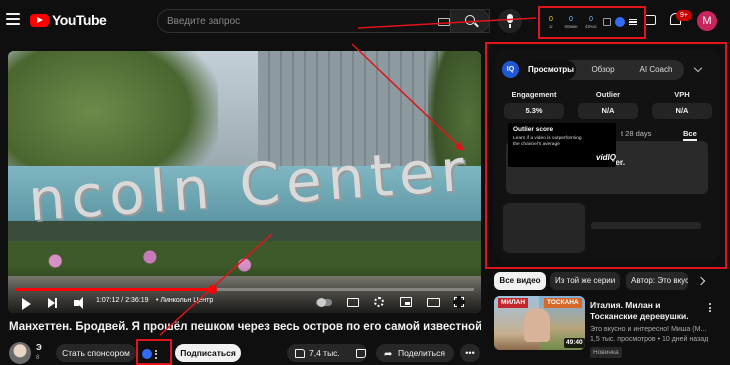 This screenshot has width=730, height=365. I want to click on recommendation-thumbnail: МИЛАН ТОСКАНА 49:40, so click(539, 323).